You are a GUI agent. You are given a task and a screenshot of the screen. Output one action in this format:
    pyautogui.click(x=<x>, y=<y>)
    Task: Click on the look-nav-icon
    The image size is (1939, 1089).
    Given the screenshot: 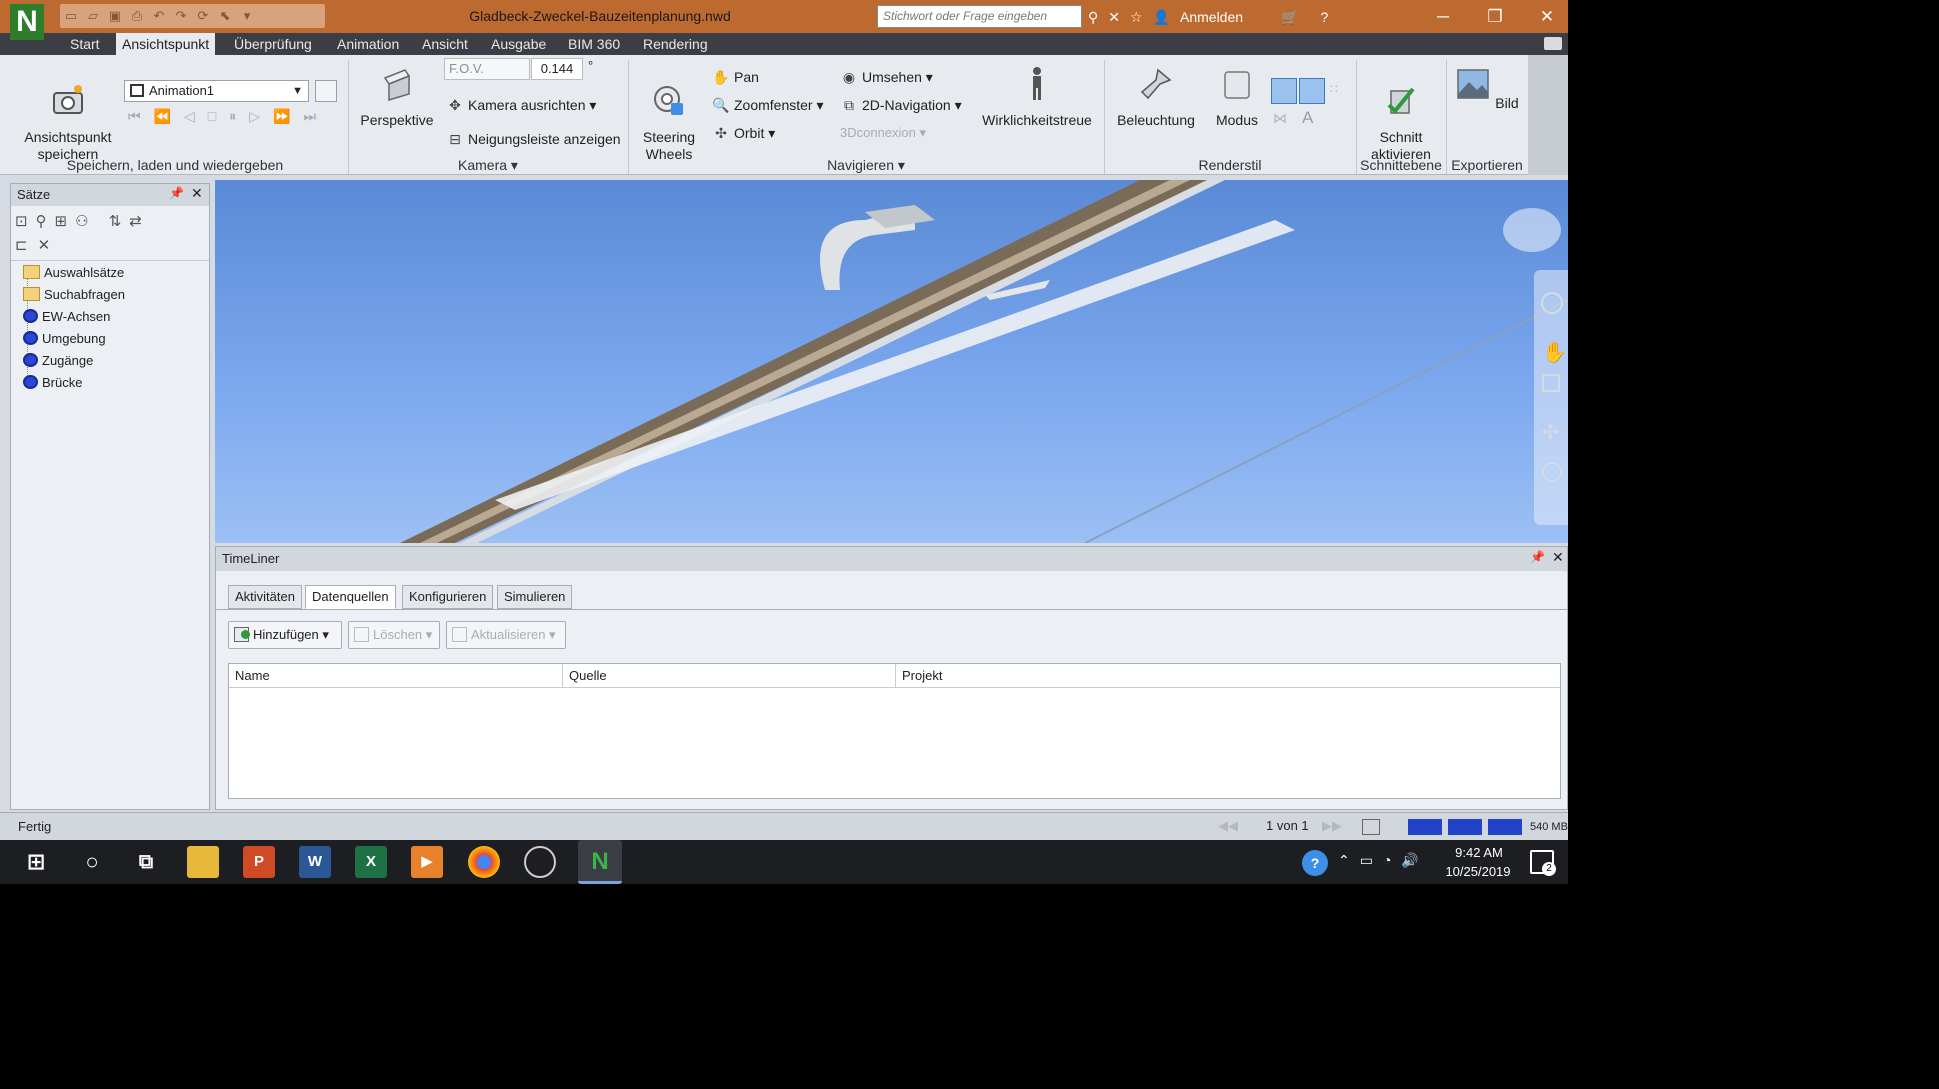 What is the action you would take?
    pyautogui.click(x=1552, y=472)
    